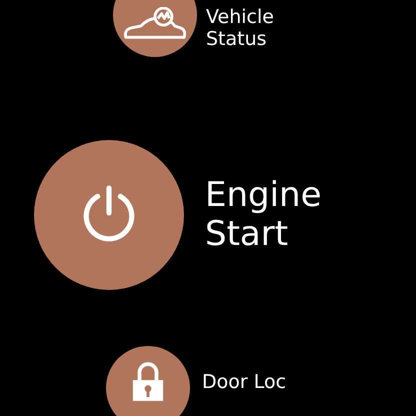  Describe the element at coordinates (263, 215) in the screenshot. I see `action-label: Engine Start` at that location.